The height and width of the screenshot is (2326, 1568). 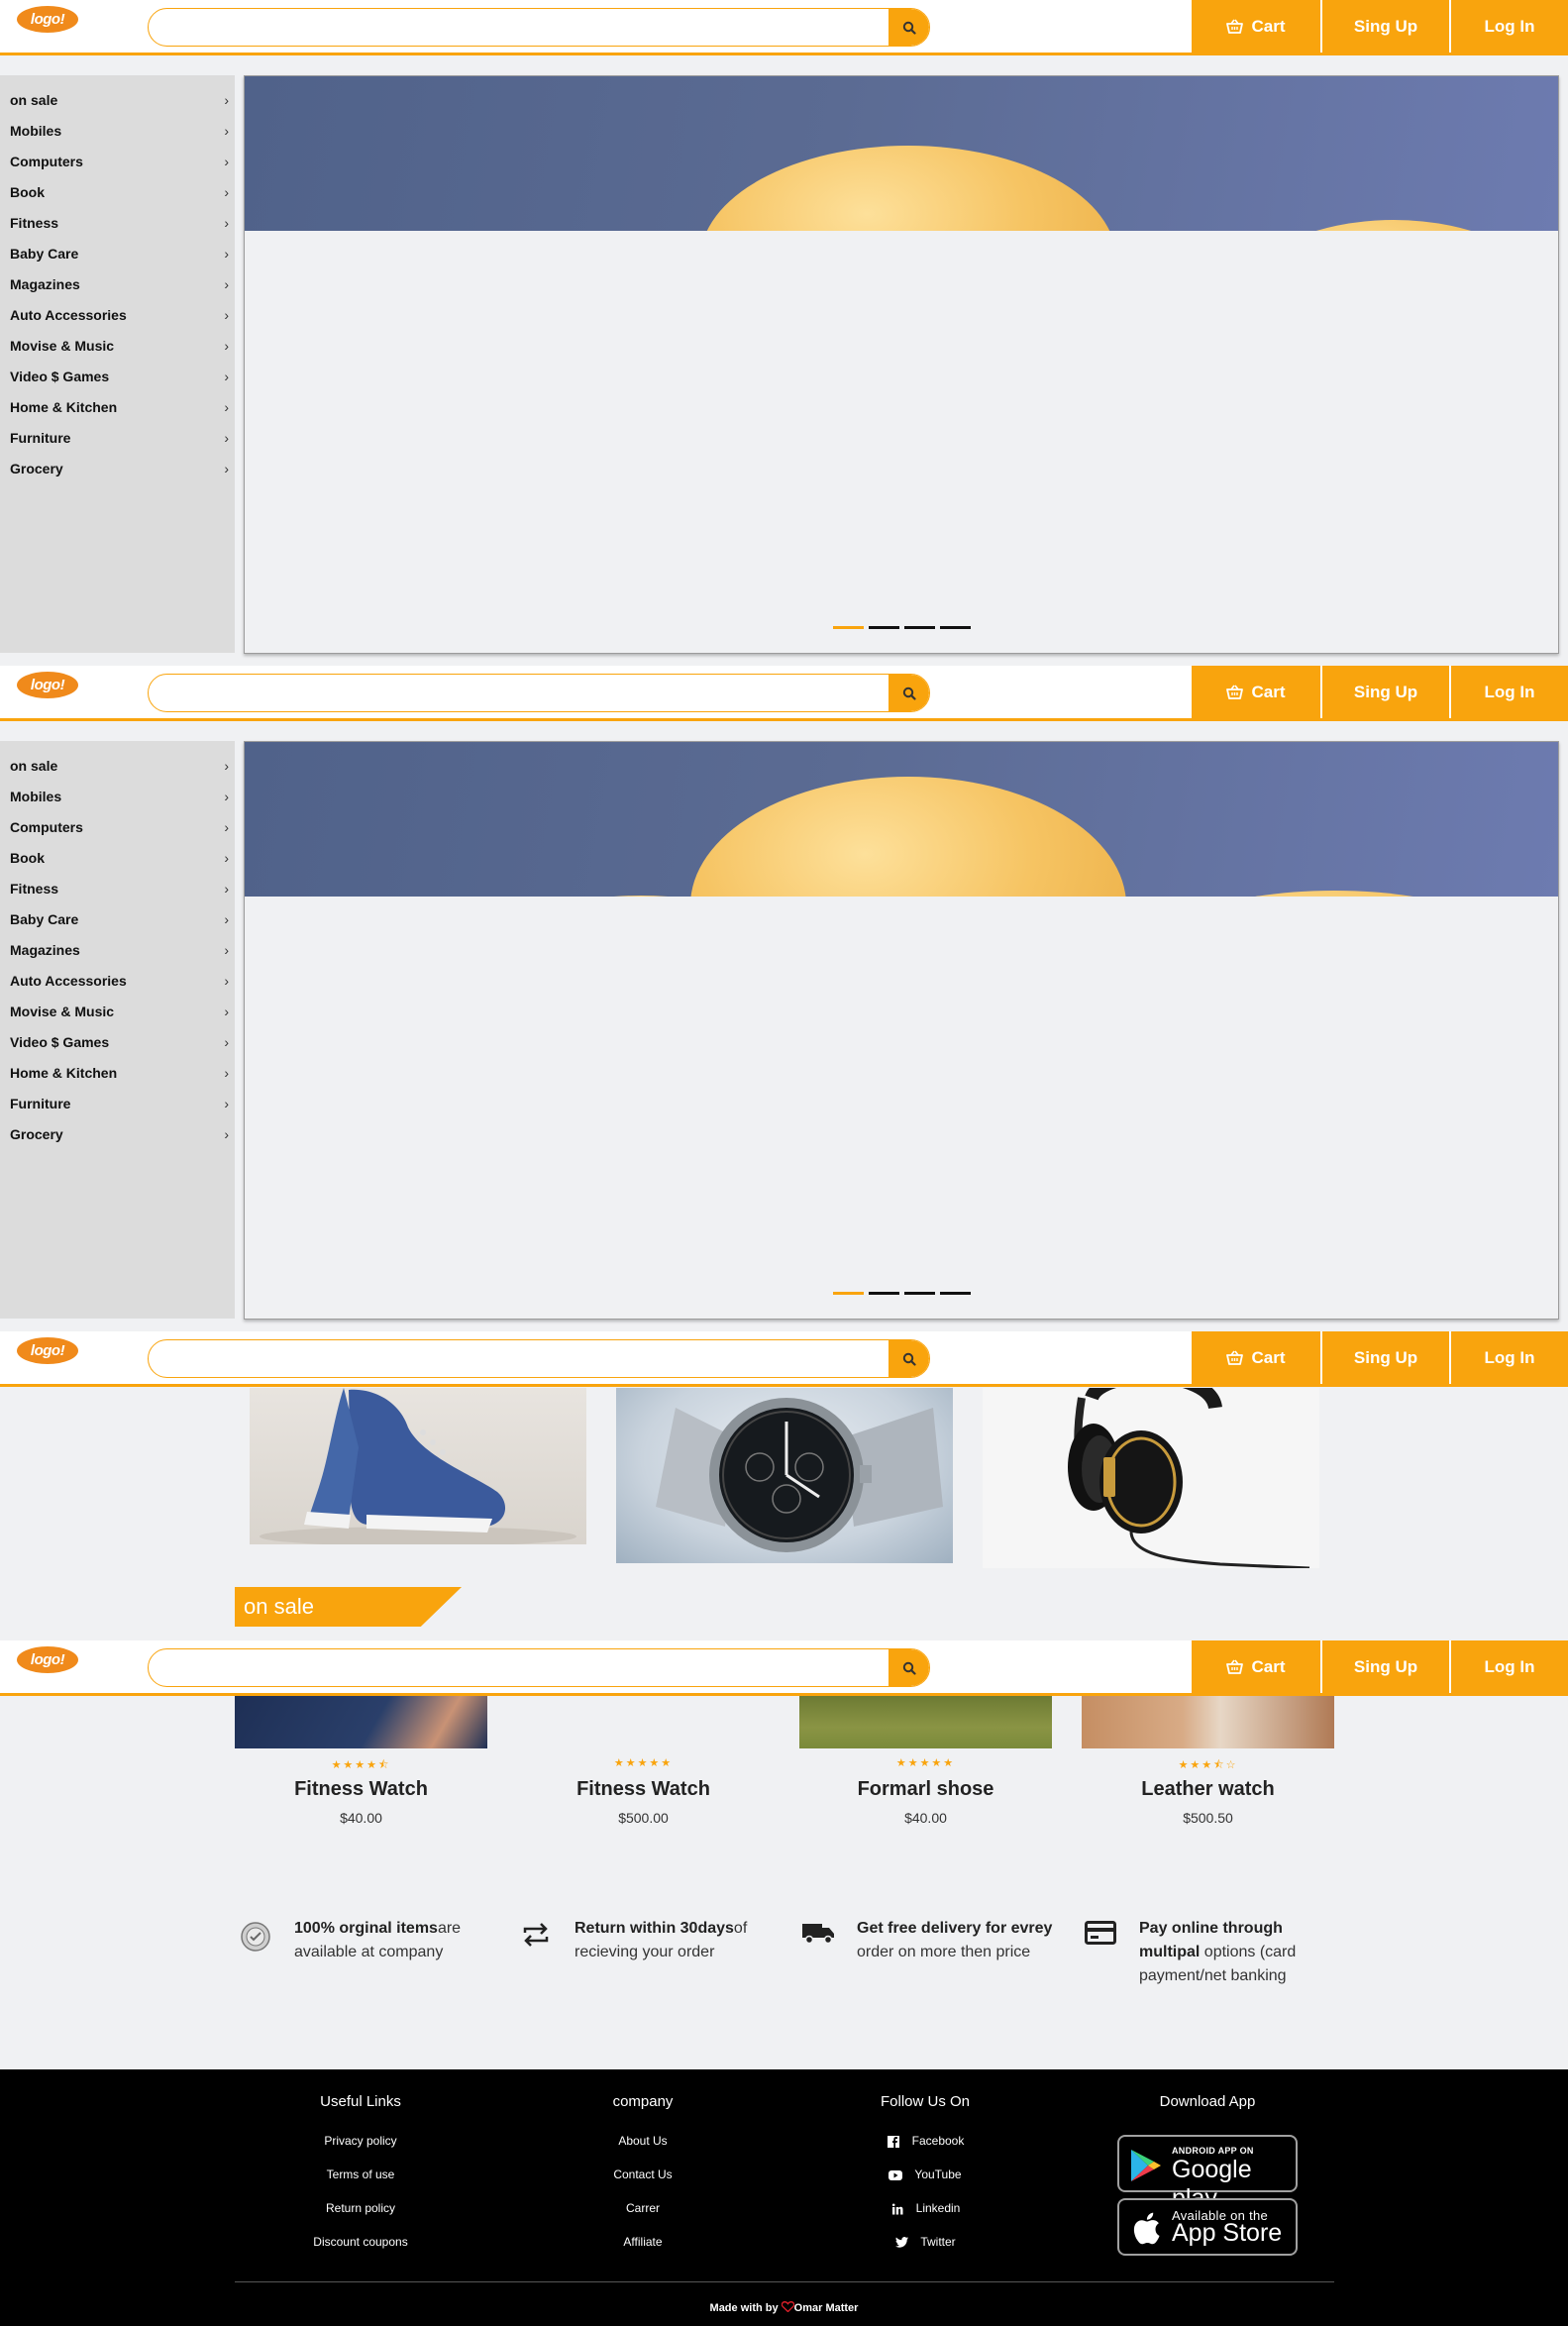 What do you see at coordinates (644, 1760) in the screenshot?
I see `product-card: ★★★★★ Fitness Watch $500.00` at bounding box center [644, 1760].